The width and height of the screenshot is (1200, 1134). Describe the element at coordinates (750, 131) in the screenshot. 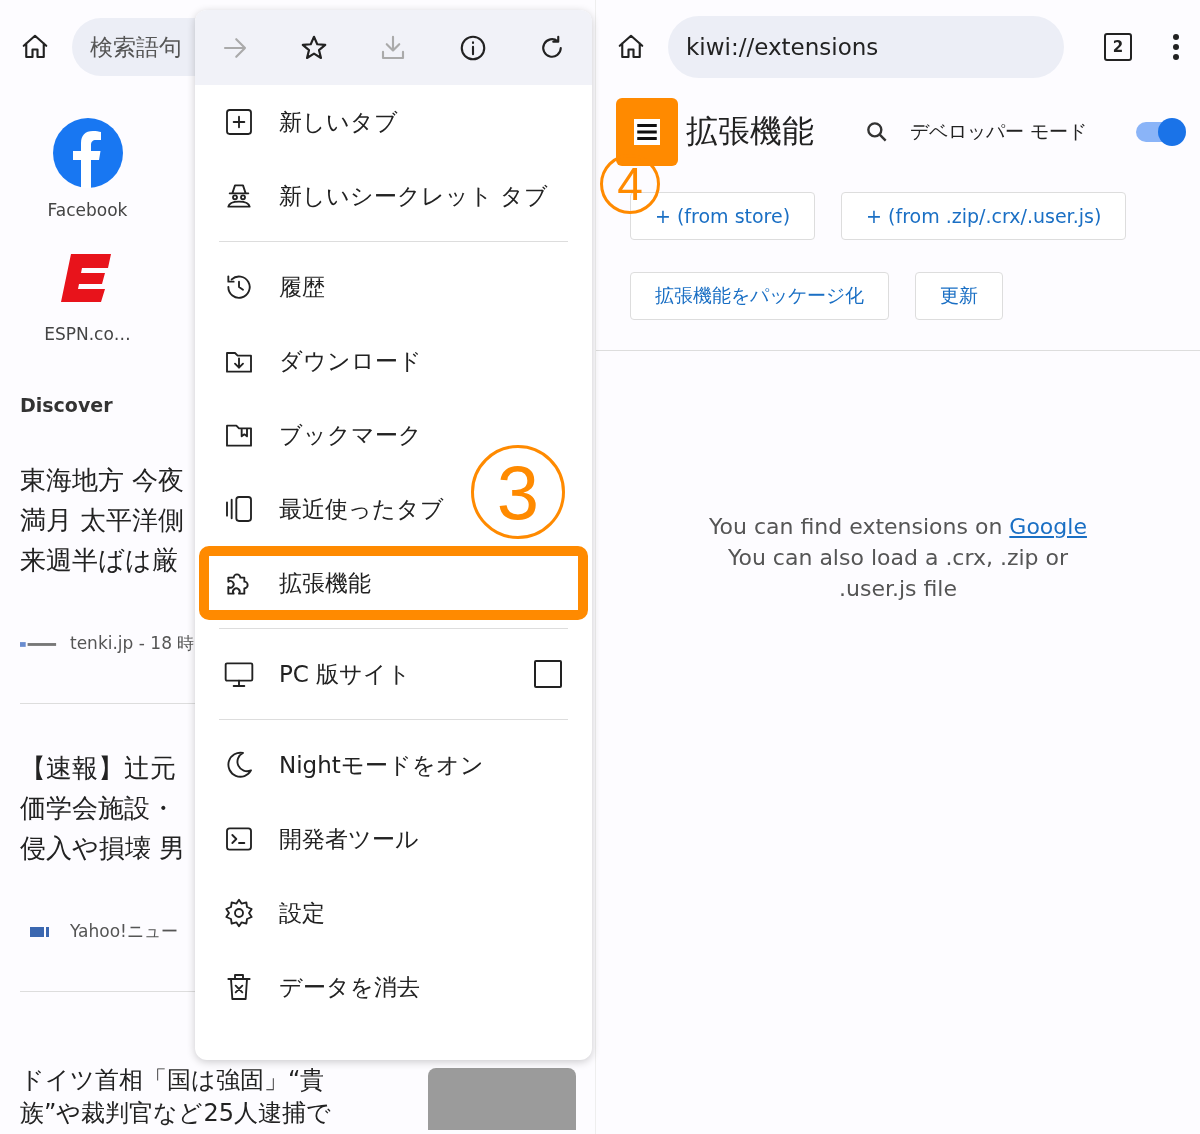

I see `page-title: 拡張機能` at that location.